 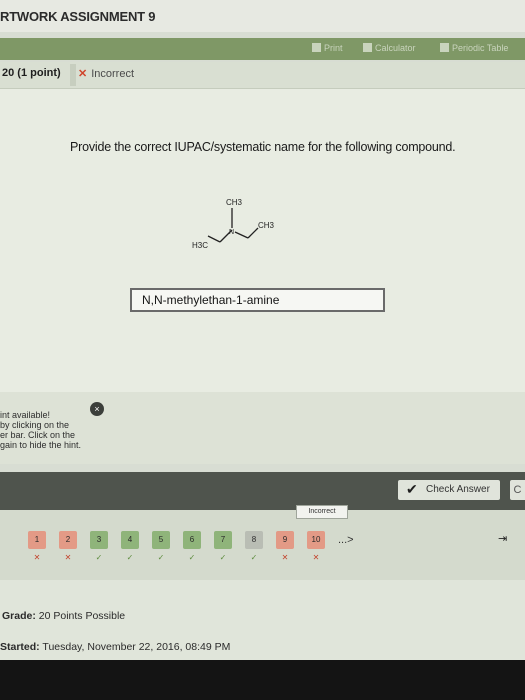 I want to click on periodic-table-icon, so click(x=444, y=47).